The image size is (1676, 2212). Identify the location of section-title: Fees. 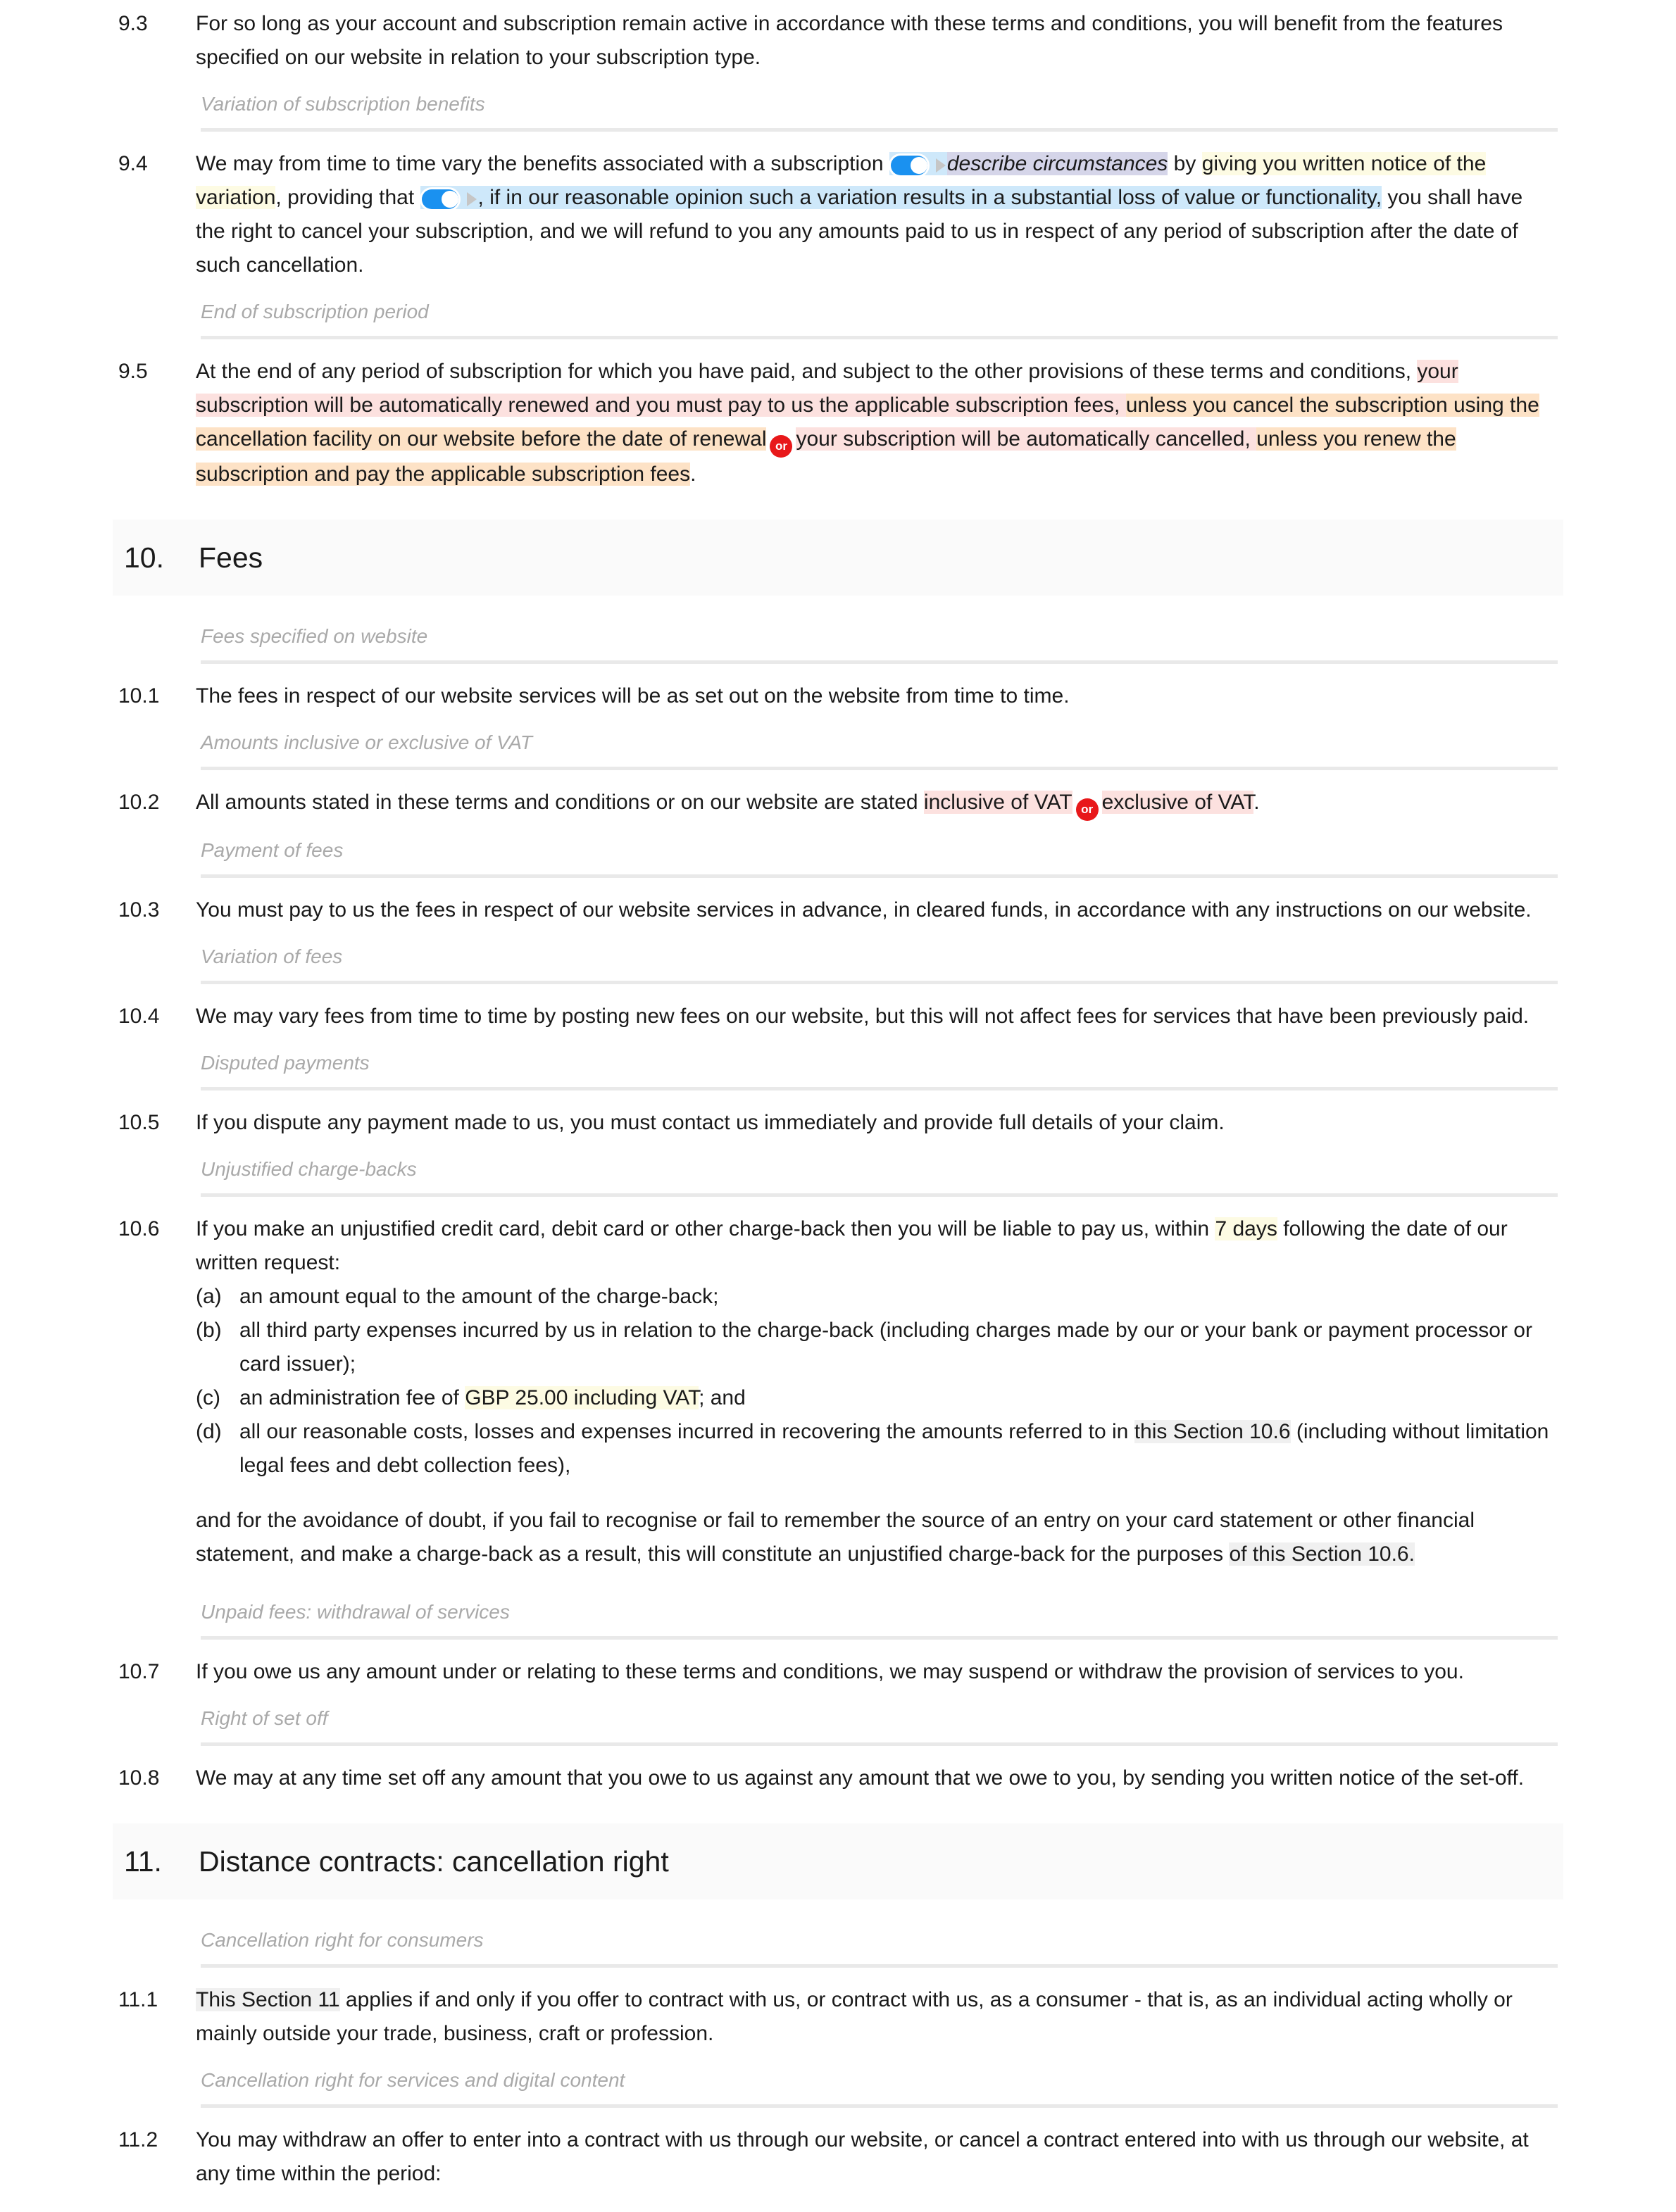
(231, 557).